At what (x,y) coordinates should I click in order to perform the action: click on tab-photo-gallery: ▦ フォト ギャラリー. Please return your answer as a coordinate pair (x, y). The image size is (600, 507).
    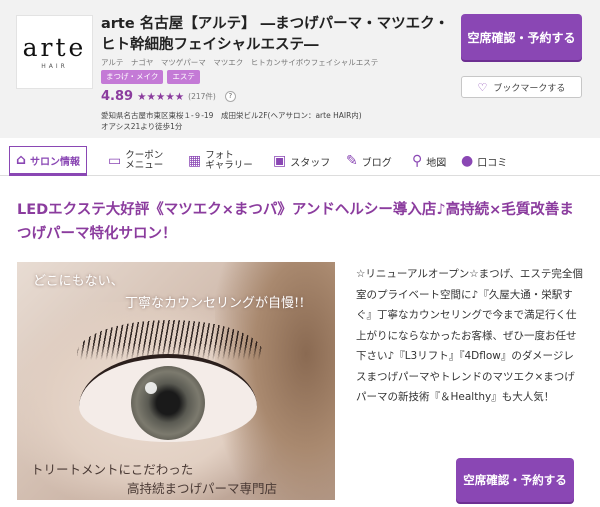
    Looking at the image, I should click on (220, 161).